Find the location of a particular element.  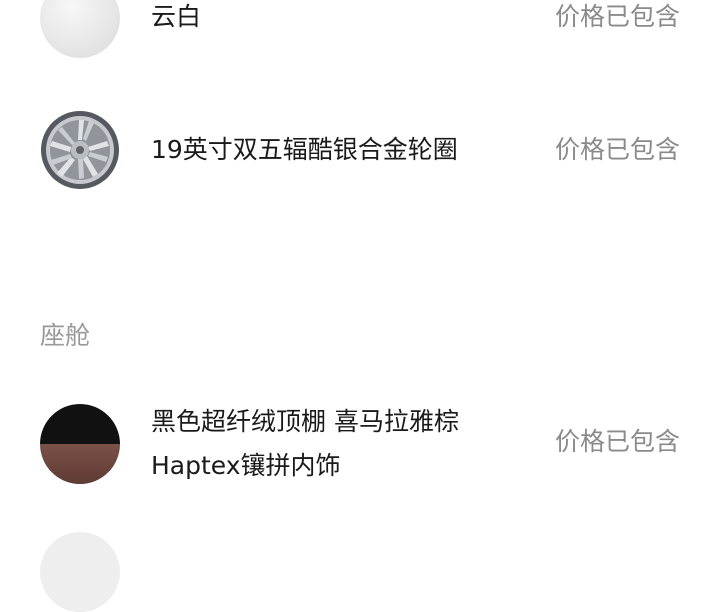

next-option-swatch-icon is located at coordinates (80, 572).